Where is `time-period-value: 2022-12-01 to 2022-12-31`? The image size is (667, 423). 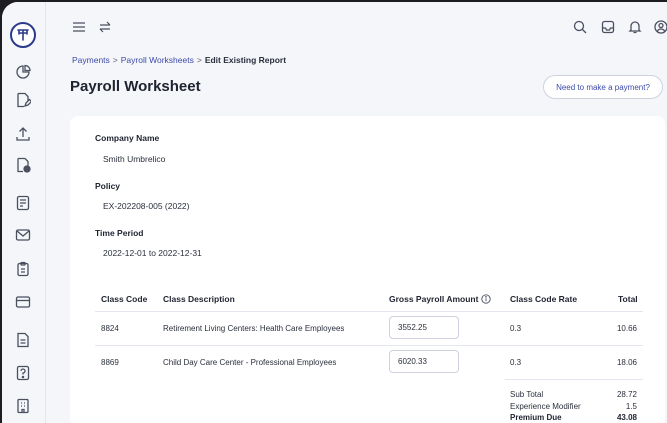 time-period-value: 2022-12-01 to 2022-12-31 is located at coordinates (152, 253).